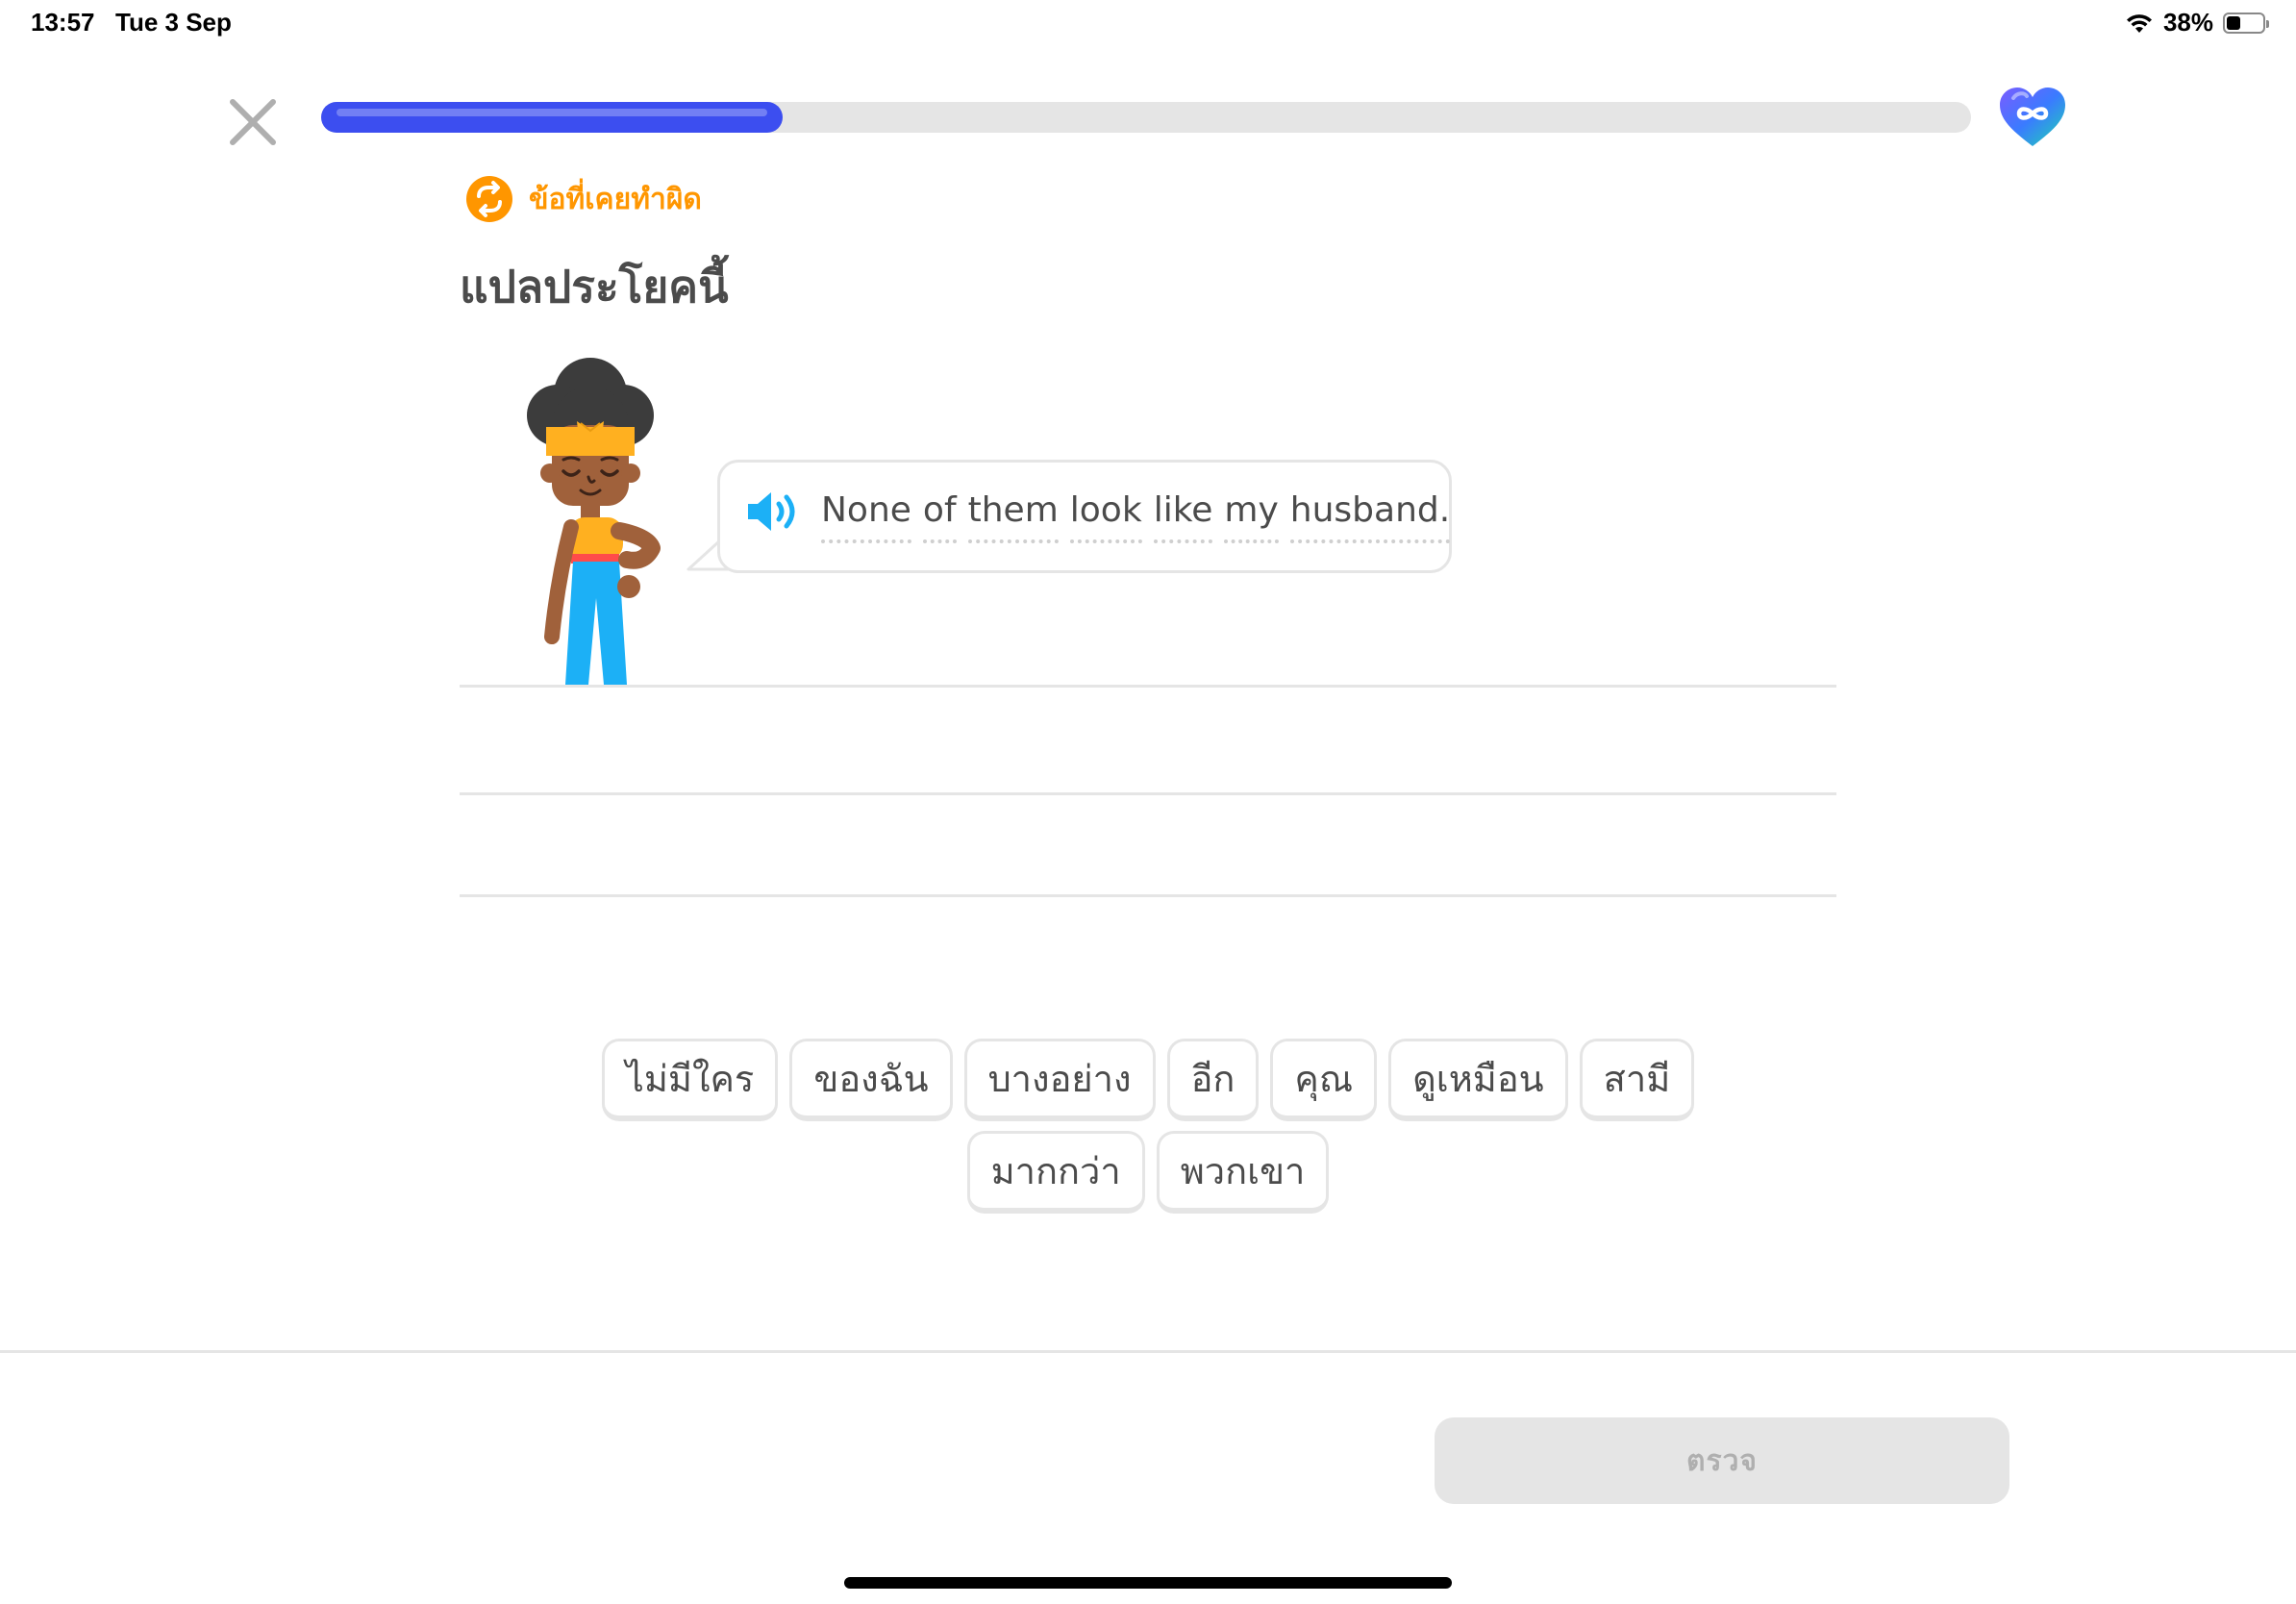 The width and height of the screenshot is (2296, 1604). What do you see at coordinates (1251, 516) in the screenshot?
I see `sentence-word: my` at bounding box center [1251, 516].